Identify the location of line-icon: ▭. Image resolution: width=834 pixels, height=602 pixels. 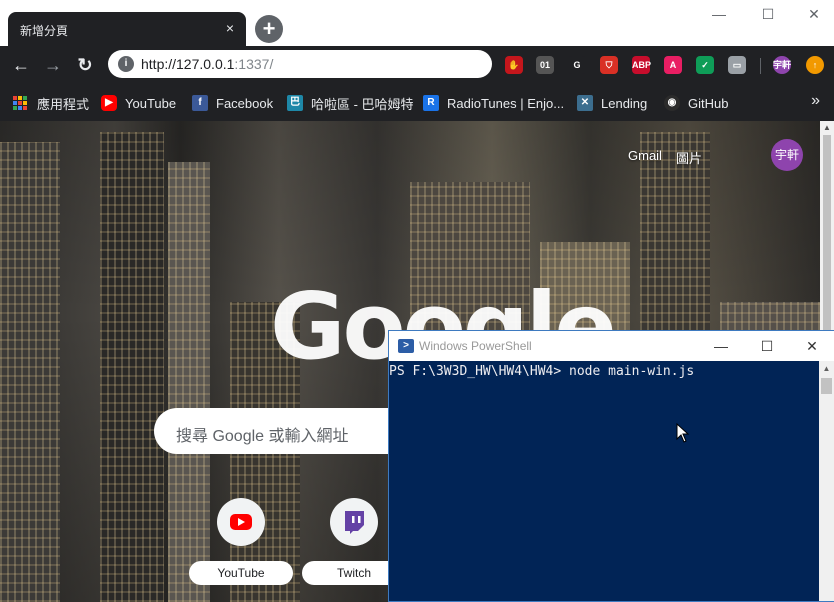
(737, 65).